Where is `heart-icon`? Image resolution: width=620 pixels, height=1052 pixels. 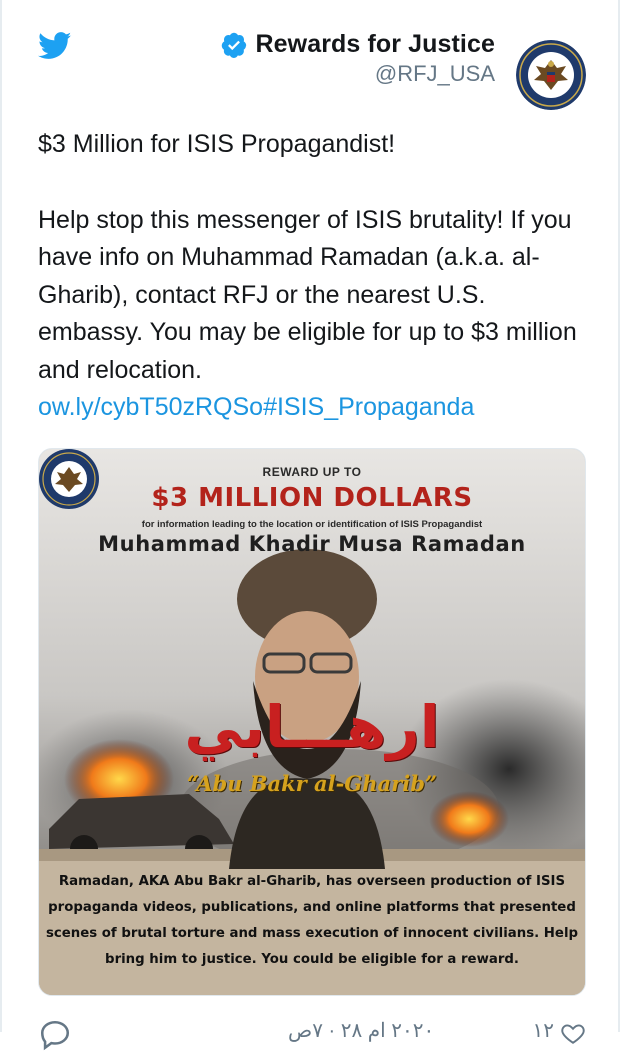
heart-icon is located at coordinates (573, 1033).